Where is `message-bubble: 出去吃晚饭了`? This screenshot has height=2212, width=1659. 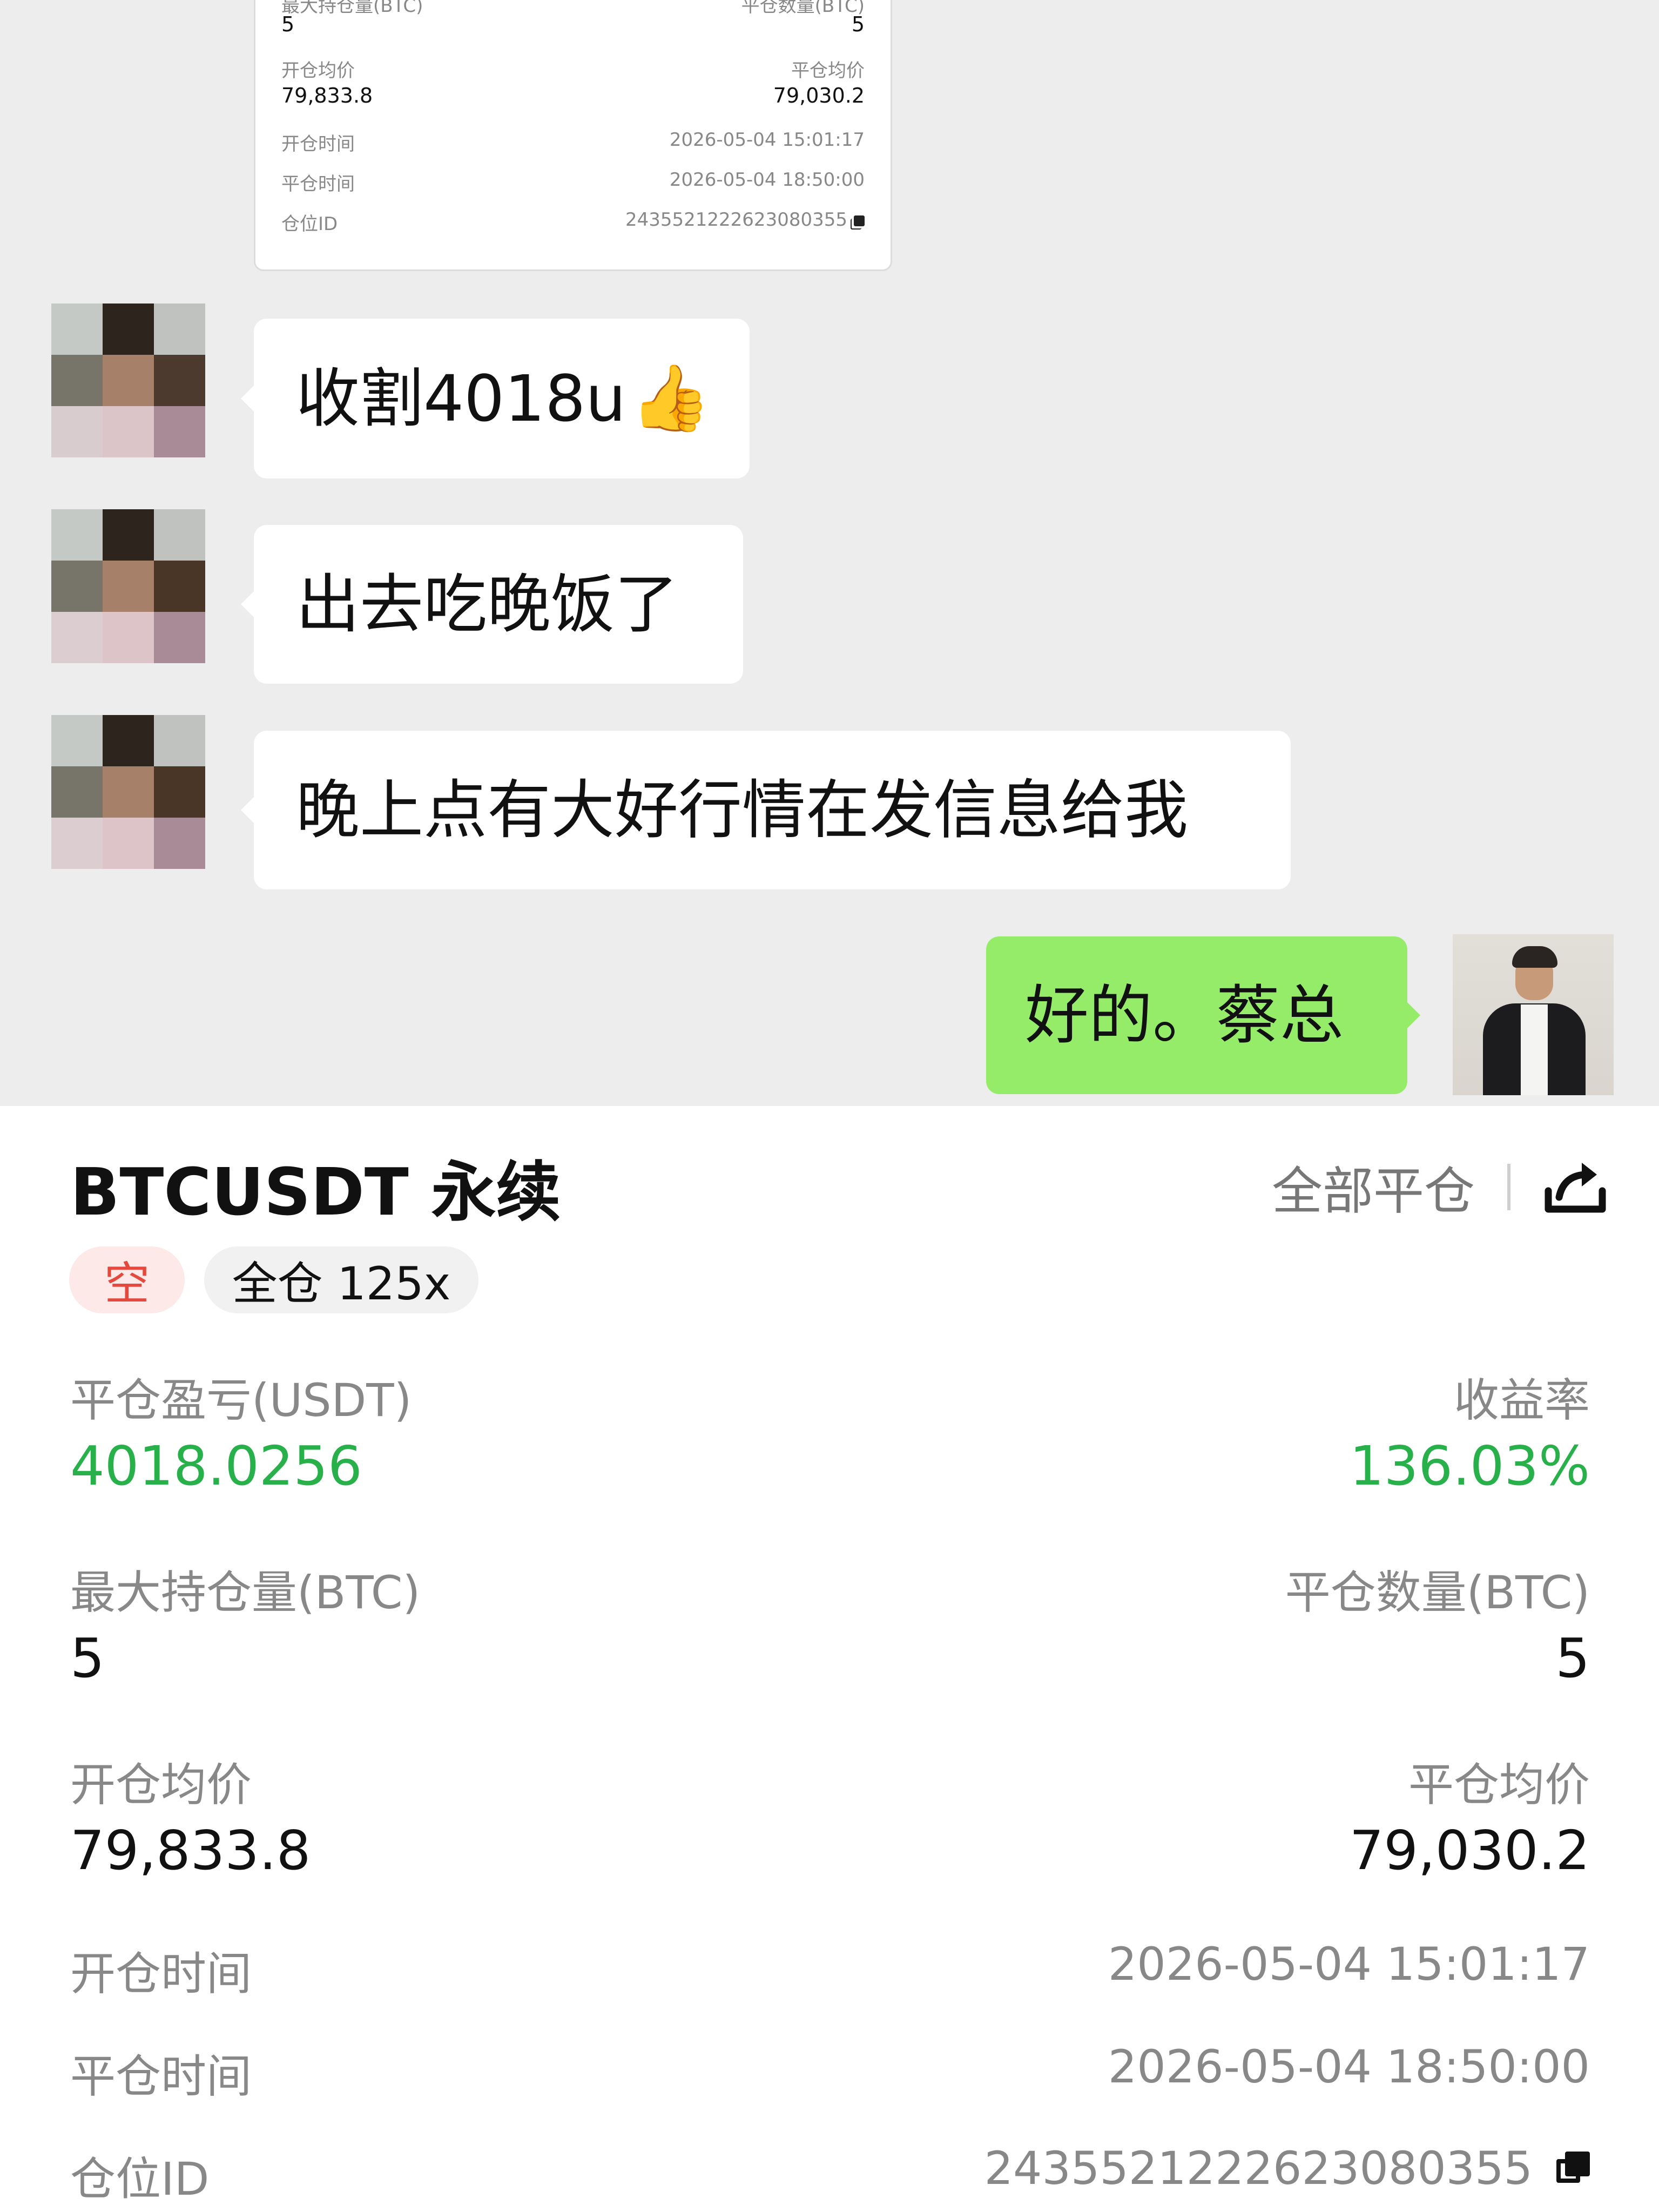 message-bubble: 出去吃晚饭了 is located at coordinates (492, 604).